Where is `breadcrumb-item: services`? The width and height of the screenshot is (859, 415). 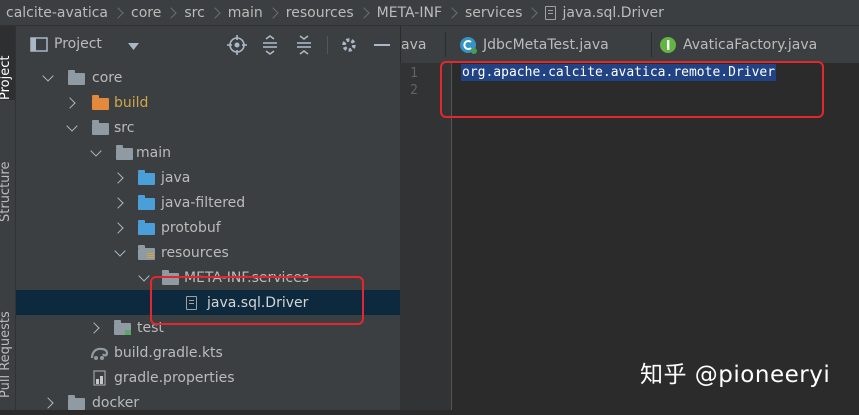 breadcrumb-item: services is located at coordinates (493, 13).